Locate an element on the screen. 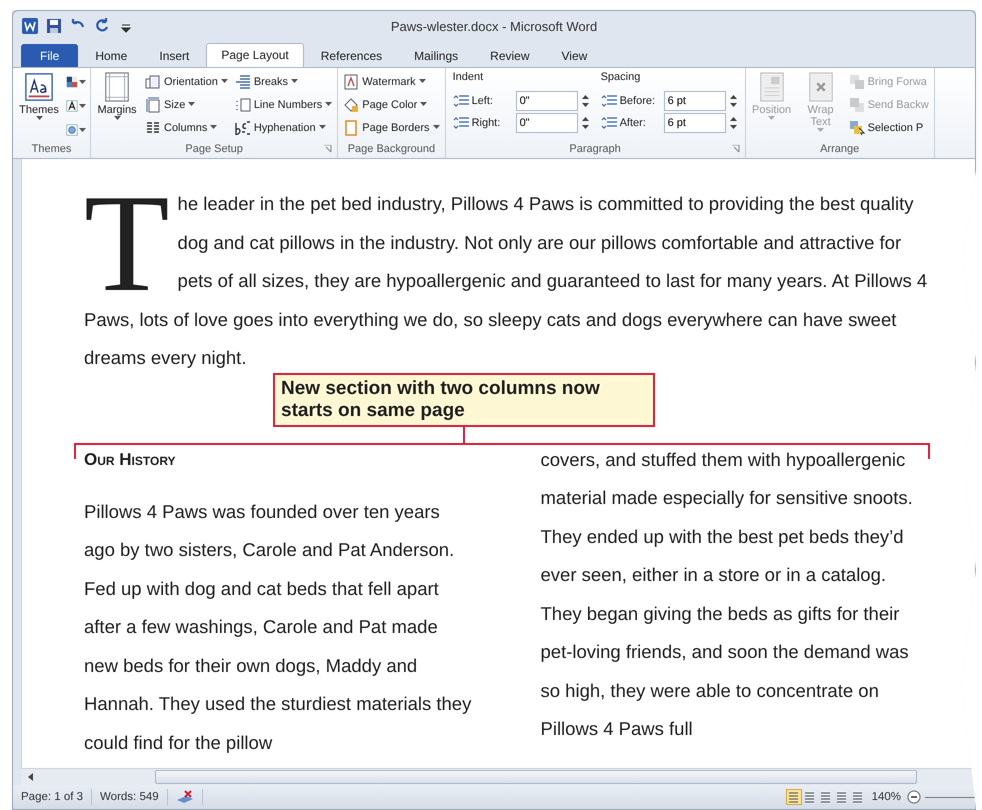 This screenshot has height=810, width=982. section-label: Indent is located at coordinates (468, 78).